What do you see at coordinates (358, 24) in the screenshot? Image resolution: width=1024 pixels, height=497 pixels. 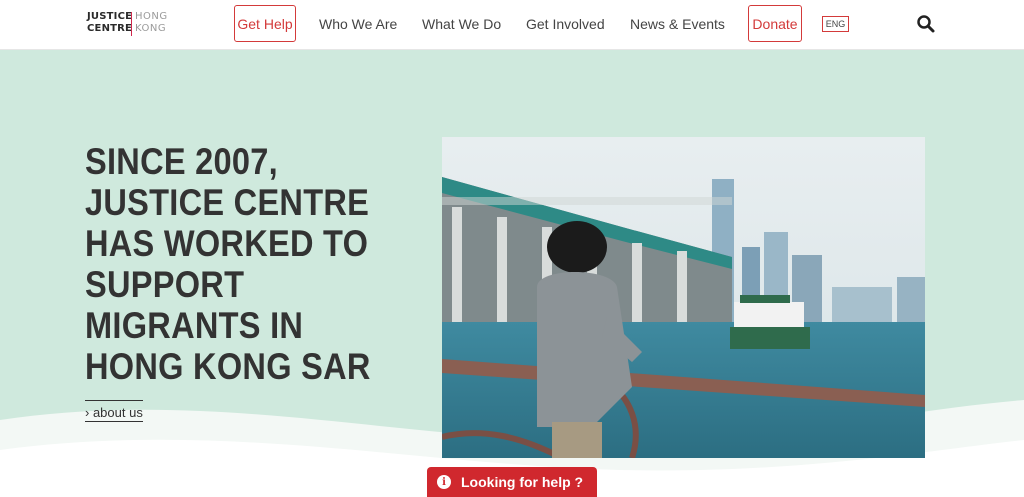 I see `nav-item-who-we-are: Who We Are` at bounding box center [358, 24].